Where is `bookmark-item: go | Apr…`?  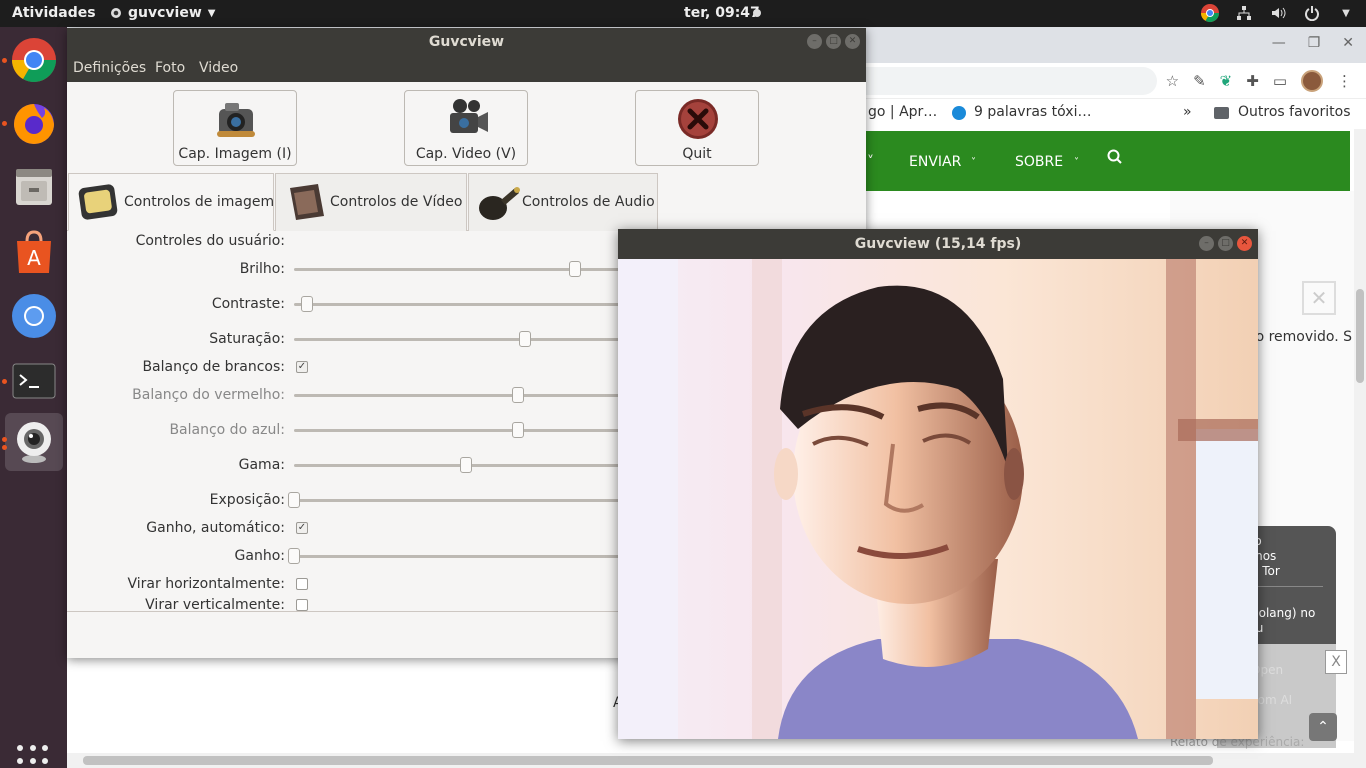
bookmark-item: go | Apr… is located at coordinates (902, 112).